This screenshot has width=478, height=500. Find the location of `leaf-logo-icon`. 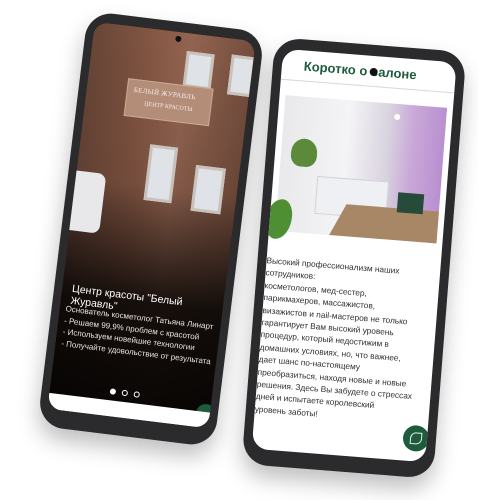

leaf-logo-icon is located at coordinates (416, 438).